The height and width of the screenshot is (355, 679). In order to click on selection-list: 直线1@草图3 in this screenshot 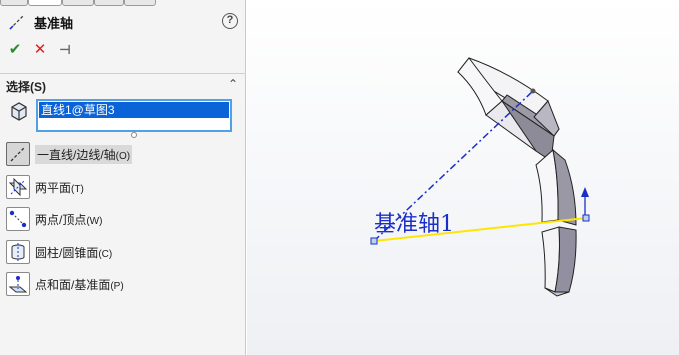, I will do `click(134, 115)`.